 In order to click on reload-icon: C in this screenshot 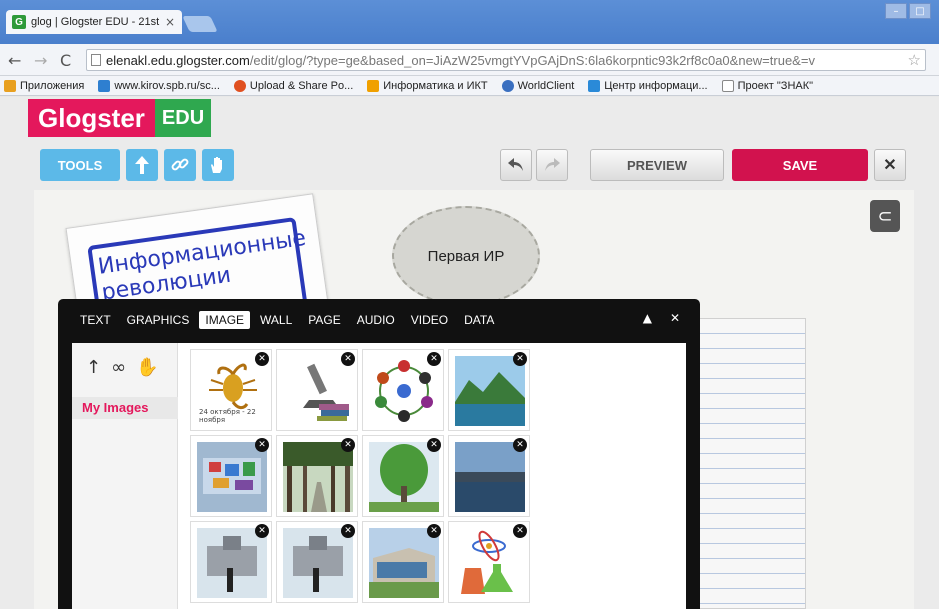, I will do `click(65, 60)`.